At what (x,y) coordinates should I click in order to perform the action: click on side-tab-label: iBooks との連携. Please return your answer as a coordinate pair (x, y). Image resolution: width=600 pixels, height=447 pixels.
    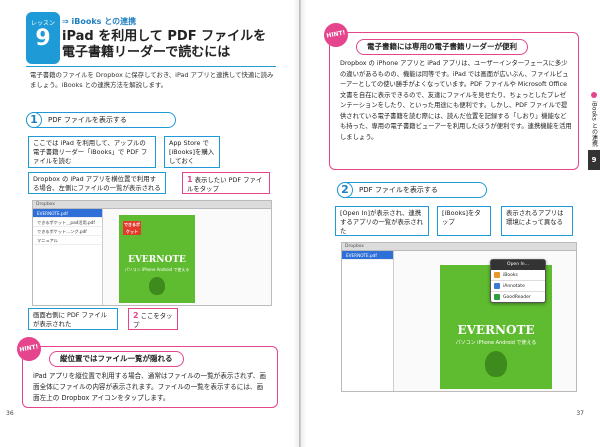
    Looking at the image, I should click on (594, 124).